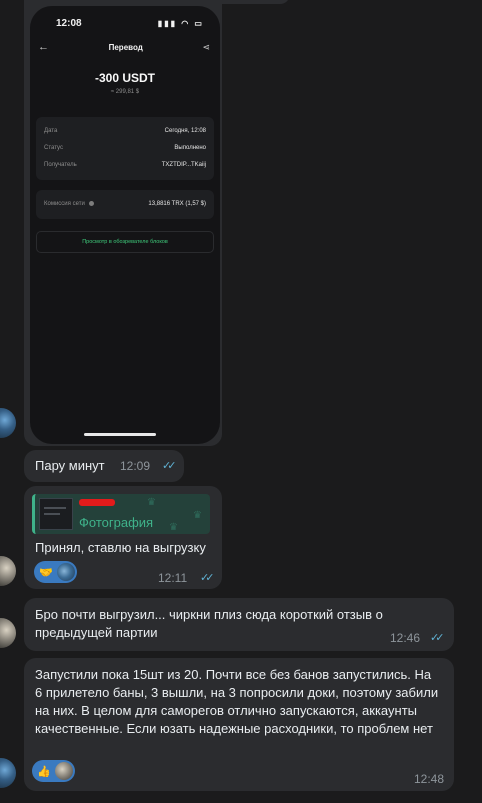 This screenshot has height=803, width=482. I want to click on detail-row-recipient: Получатель TXZTDIP...TKaiij, so click(125, 165).